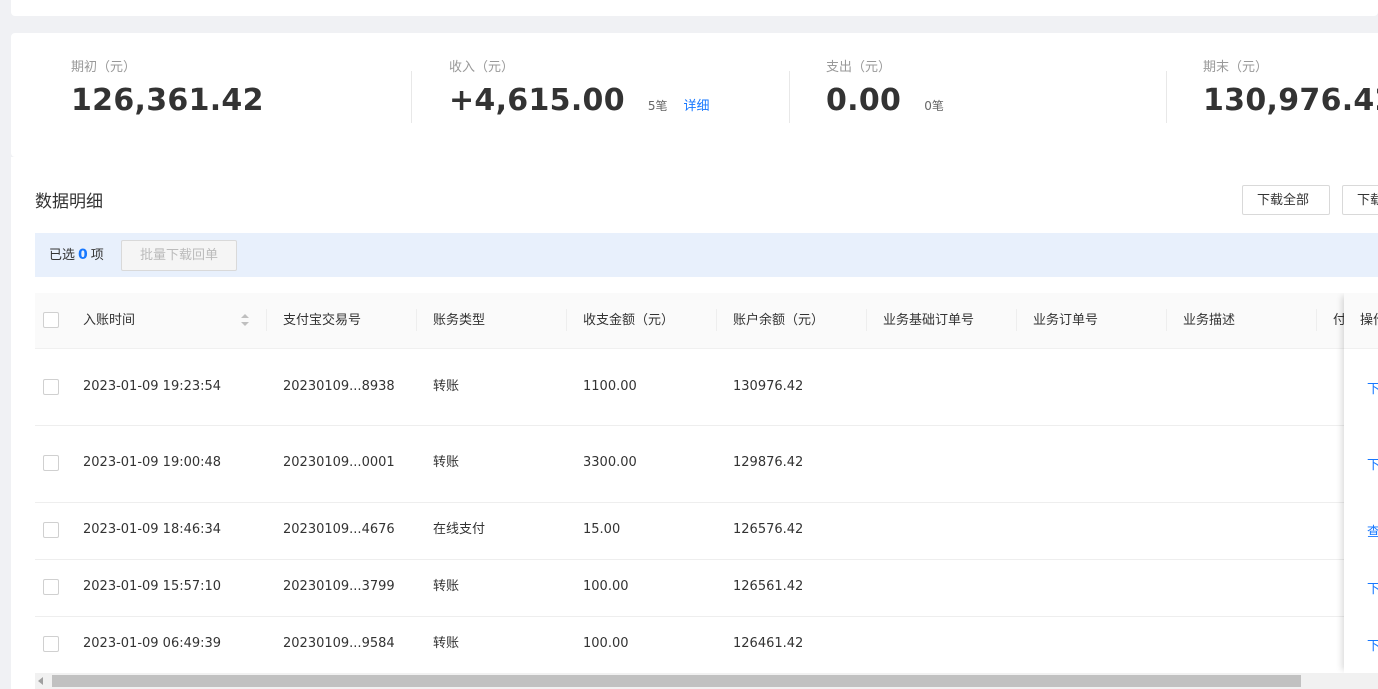  Describe the element at coordinates (537, 100) in the screenshot. I see `stat-income-value: +4,615.00` at that location.